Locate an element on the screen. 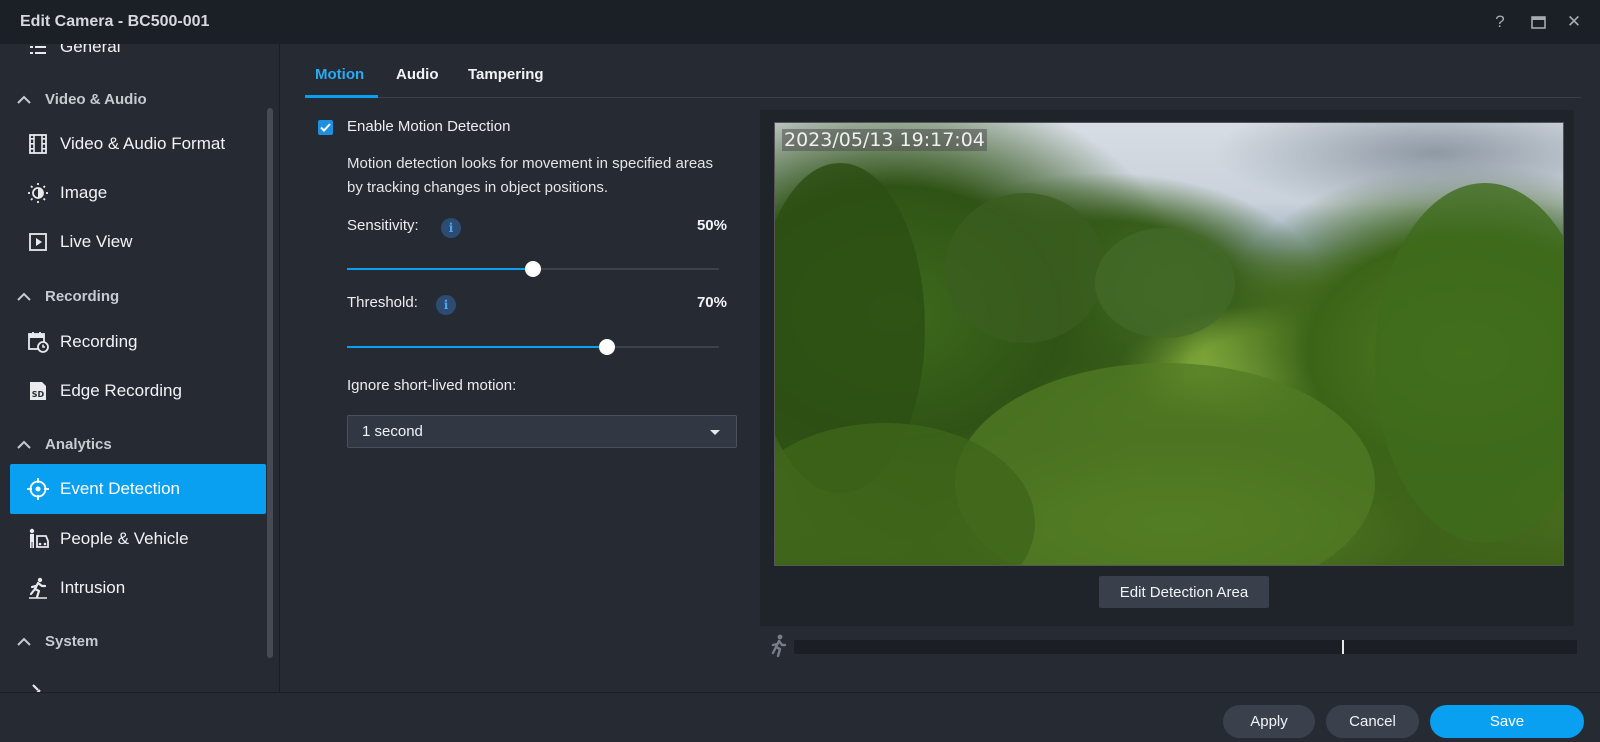  edit-detection-area-button: Edit Detection Area is located at coordinates (1184, 592).